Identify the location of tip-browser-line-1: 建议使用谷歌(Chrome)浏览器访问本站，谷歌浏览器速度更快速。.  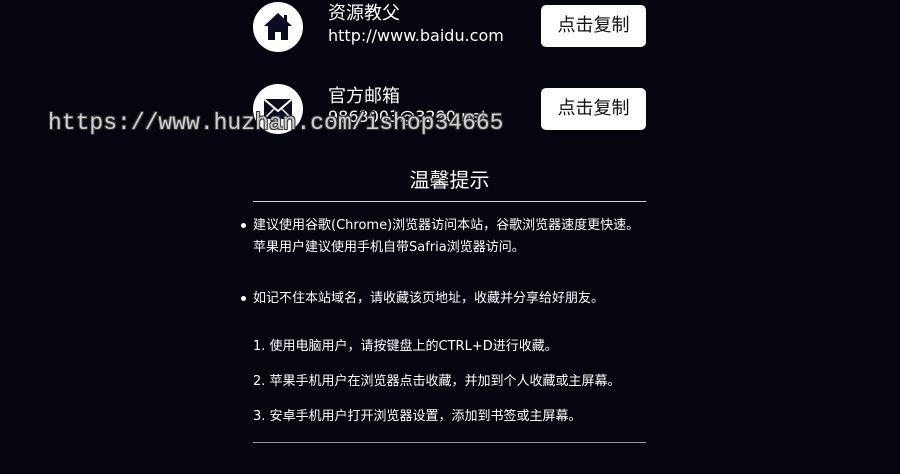
(446, 225).